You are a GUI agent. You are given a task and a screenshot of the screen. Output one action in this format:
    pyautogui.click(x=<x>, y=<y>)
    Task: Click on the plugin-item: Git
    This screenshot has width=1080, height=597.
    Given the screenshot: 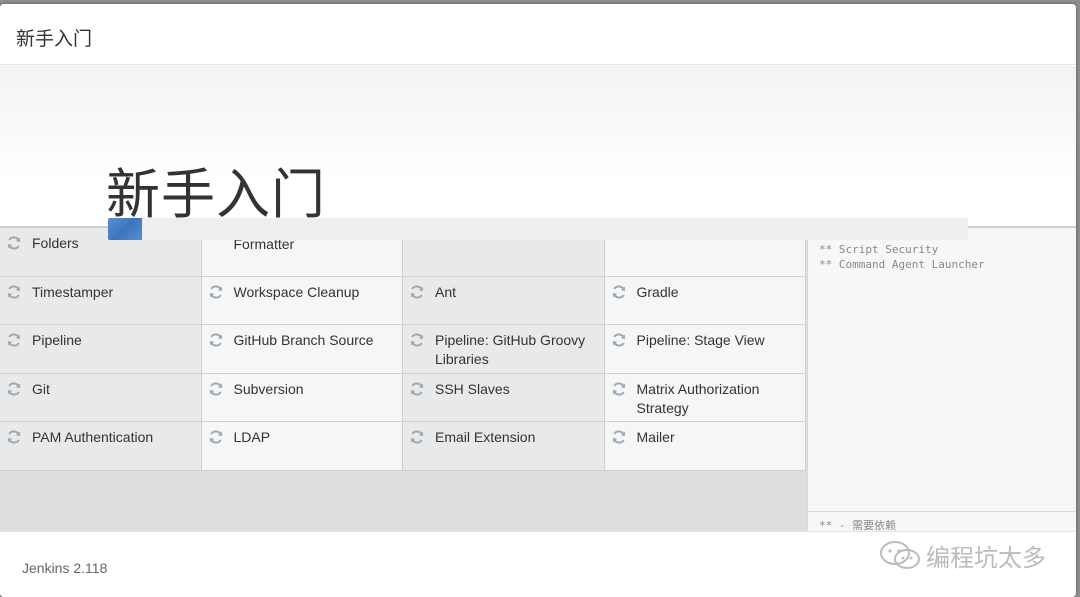 What is the action you would take?
    pyautogui.click(x=101, y=397)
    